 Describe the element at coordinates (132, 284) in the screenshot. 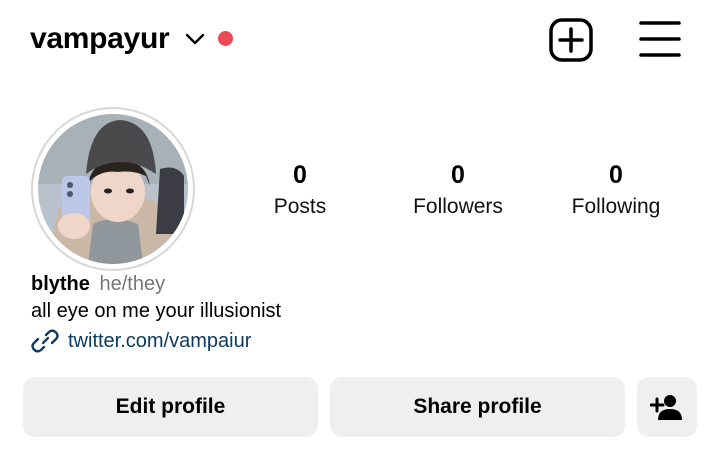

I see `profile-pronouns: he/they` at that location.